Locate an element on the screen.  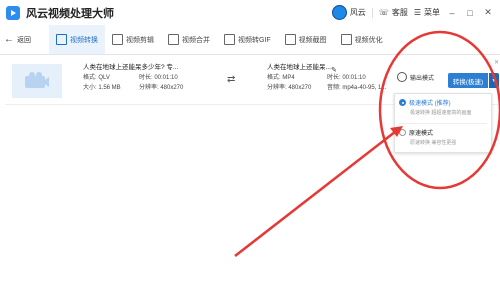
radio-unchecked-icon is located at coordinates (402, 132).